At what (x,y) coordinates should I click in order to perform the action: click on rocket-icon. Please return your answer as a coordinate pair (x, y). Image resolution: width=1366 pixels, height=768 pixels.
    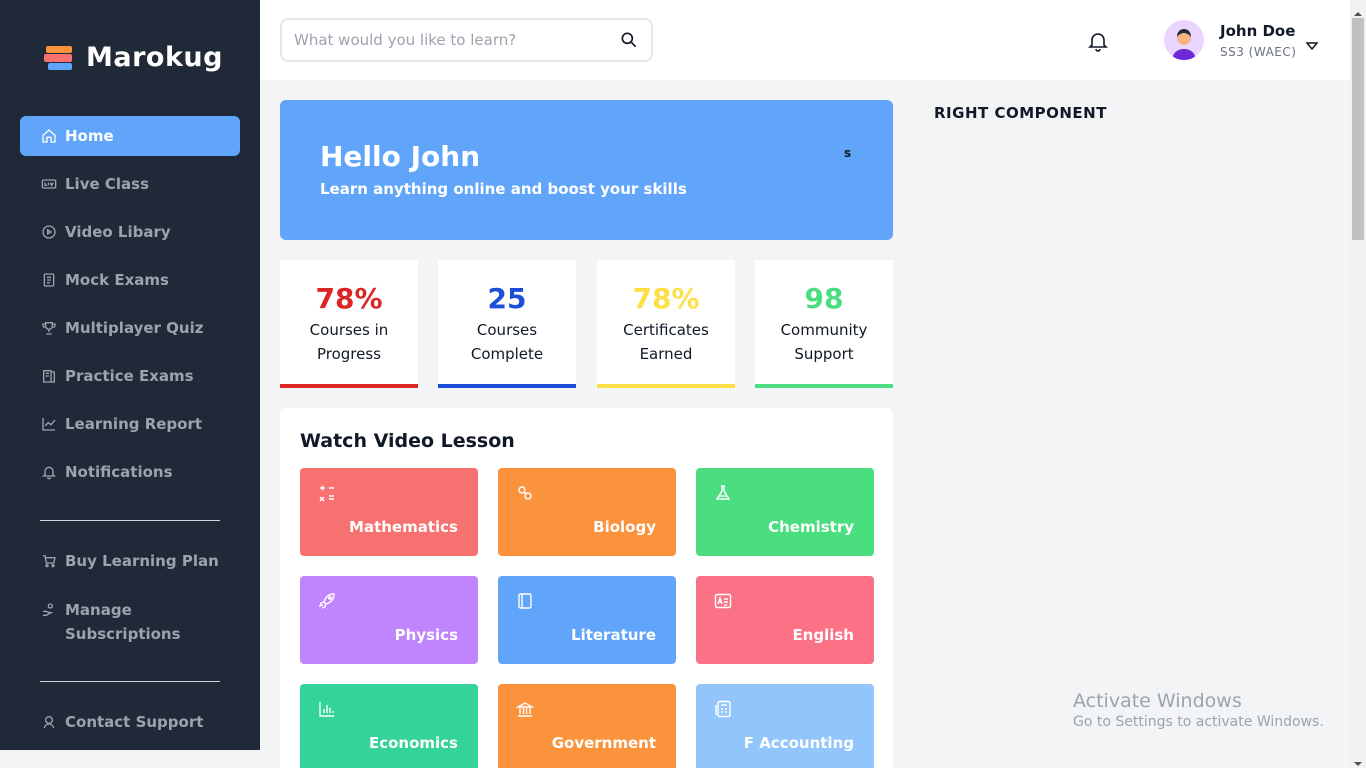
    Looking at the image, I should click on (327, 601).